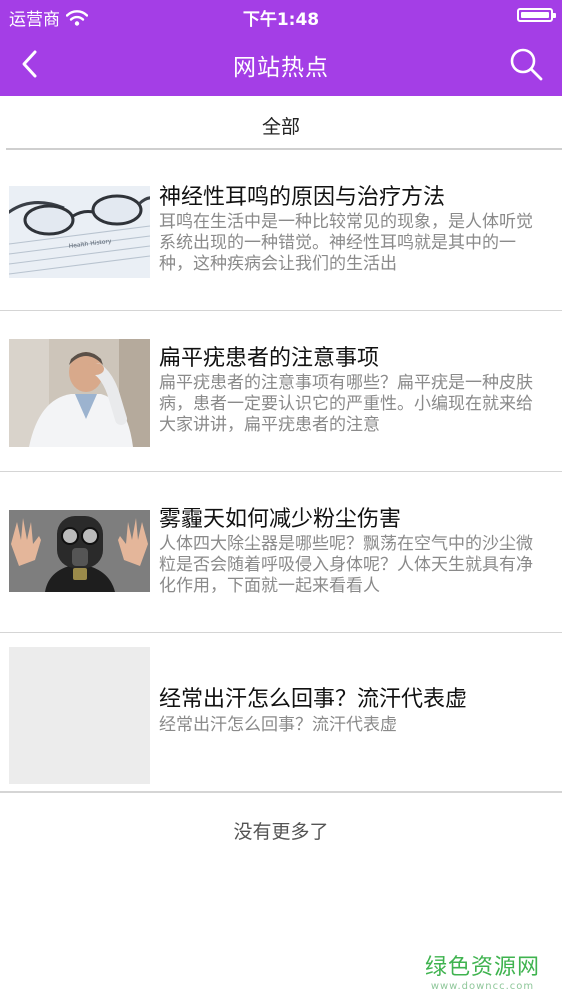 The width and height of the screenshot is (562, 1000). Describe the element at coordinates (482, 986) in the screenshot. I see `watermark-url: www.downcc.com` at that location.